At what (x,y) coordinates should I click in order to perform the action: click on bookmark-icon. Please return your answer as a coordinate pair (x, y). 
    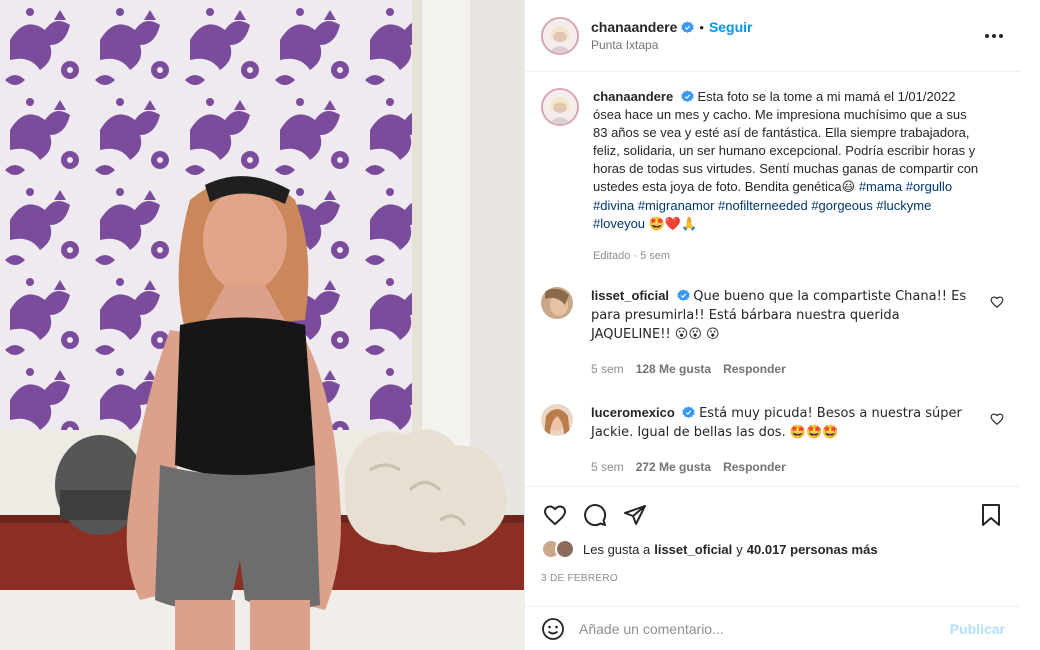
    Looking at the image, I should click on (991, 515).